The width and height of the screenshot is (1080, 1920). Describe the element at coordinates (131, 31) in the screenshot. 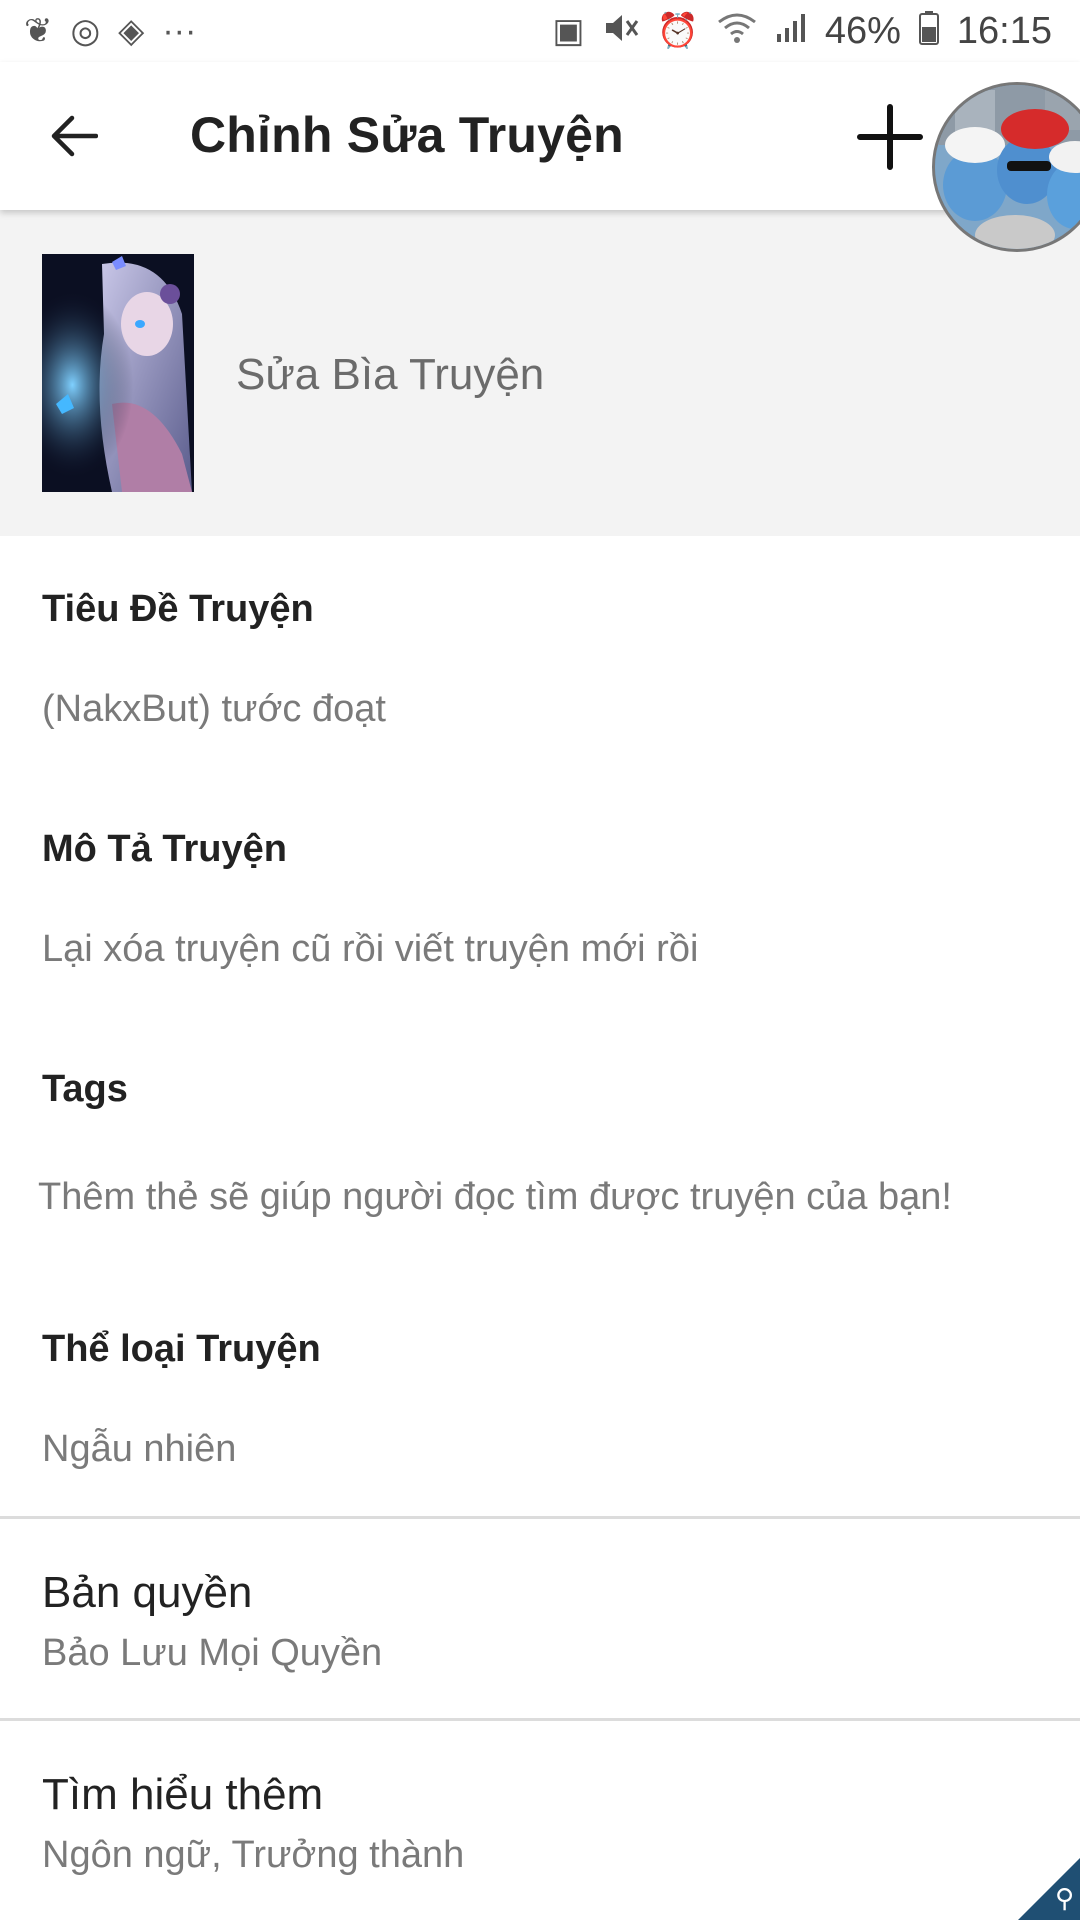

I see `app-icon: ◈` at that location.